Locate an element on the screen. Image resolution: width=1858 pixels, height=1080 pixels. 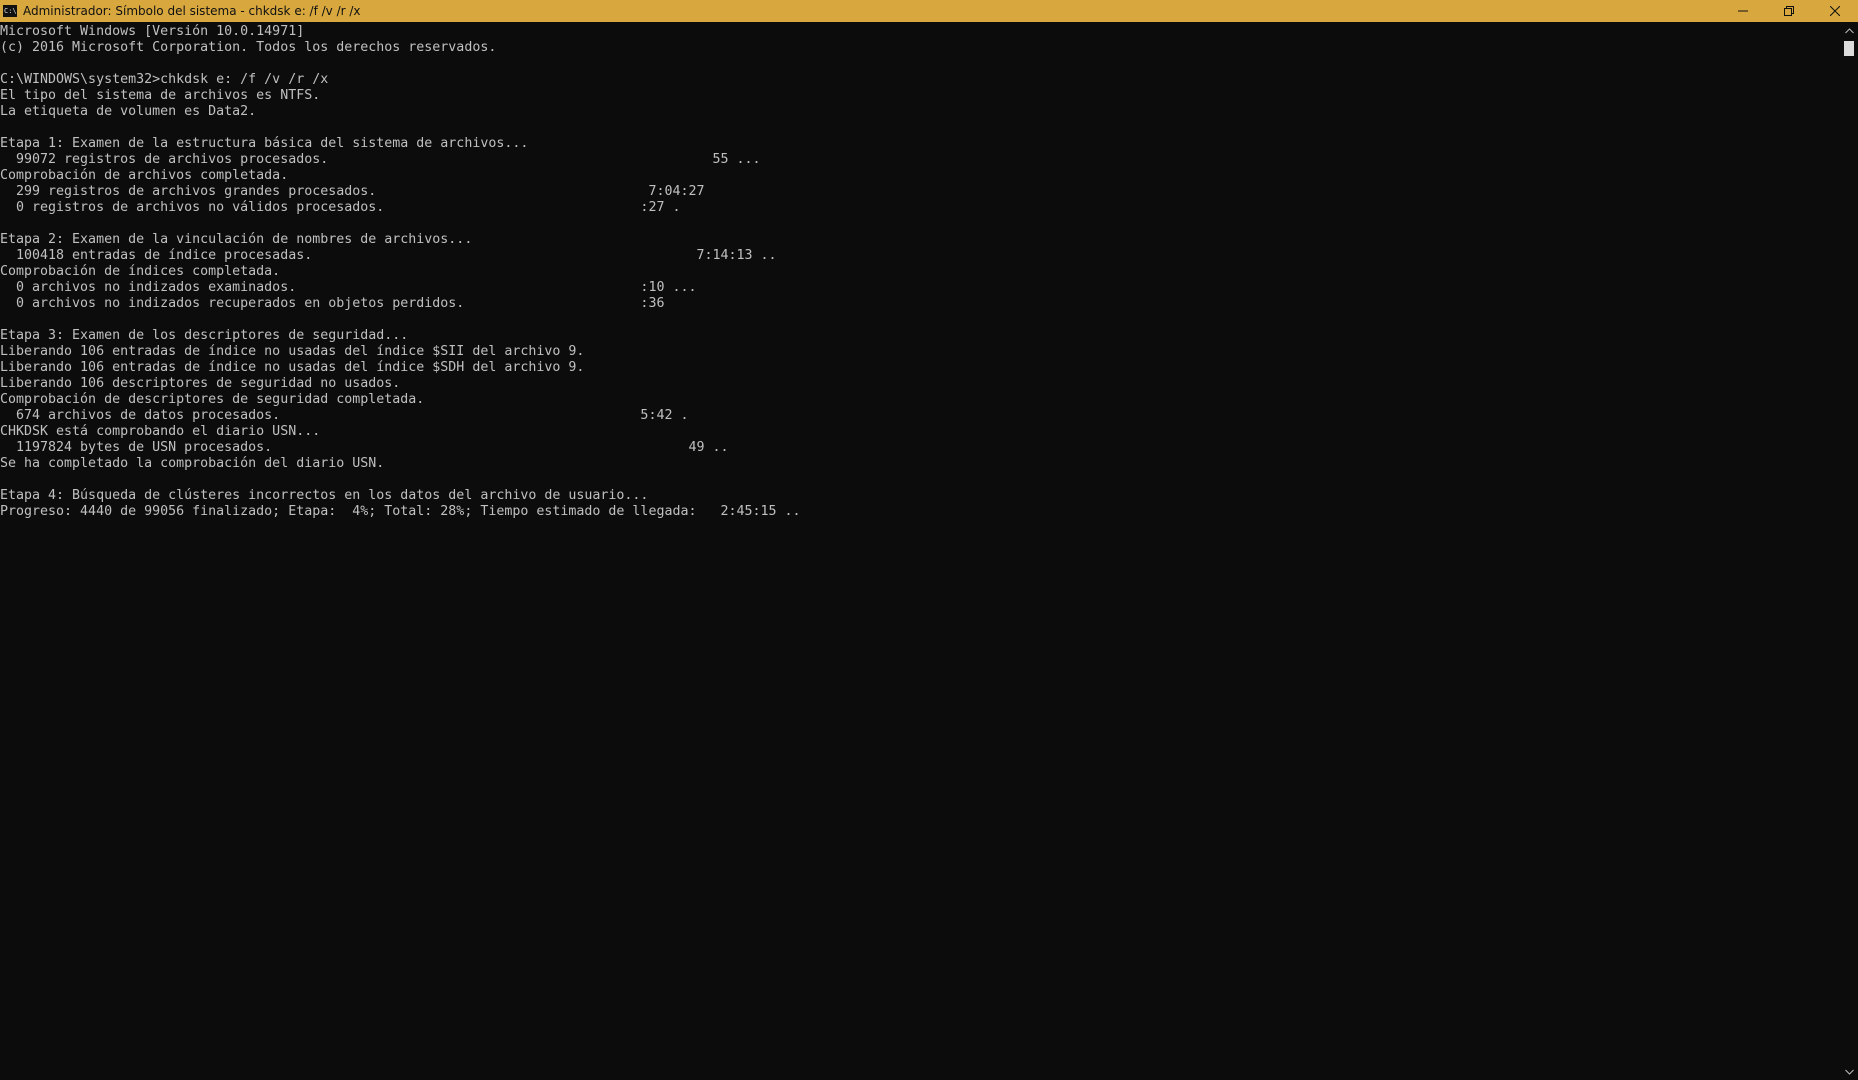
close-icon is located at coordinates (1835, 11).